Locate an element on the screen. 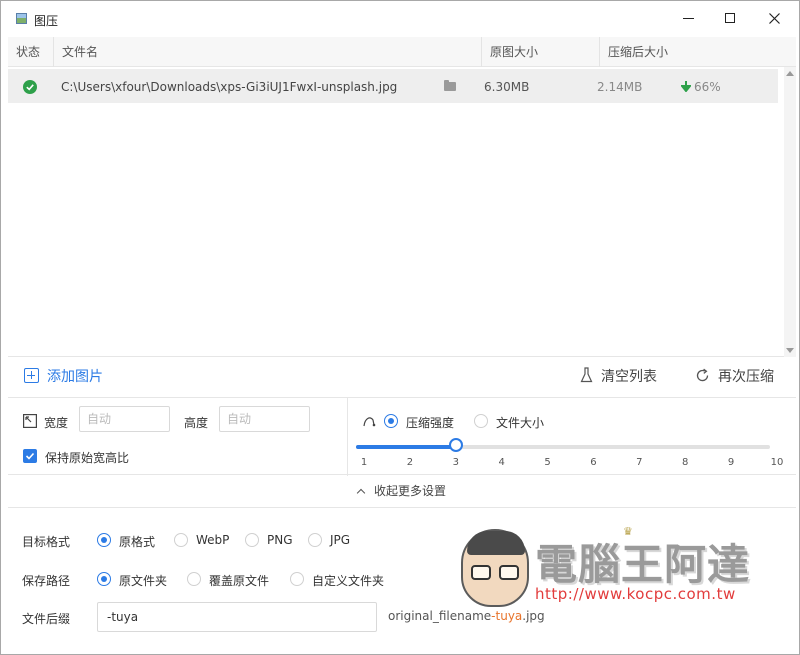  slider-tick: 2 is located at coordinates (410, 462).